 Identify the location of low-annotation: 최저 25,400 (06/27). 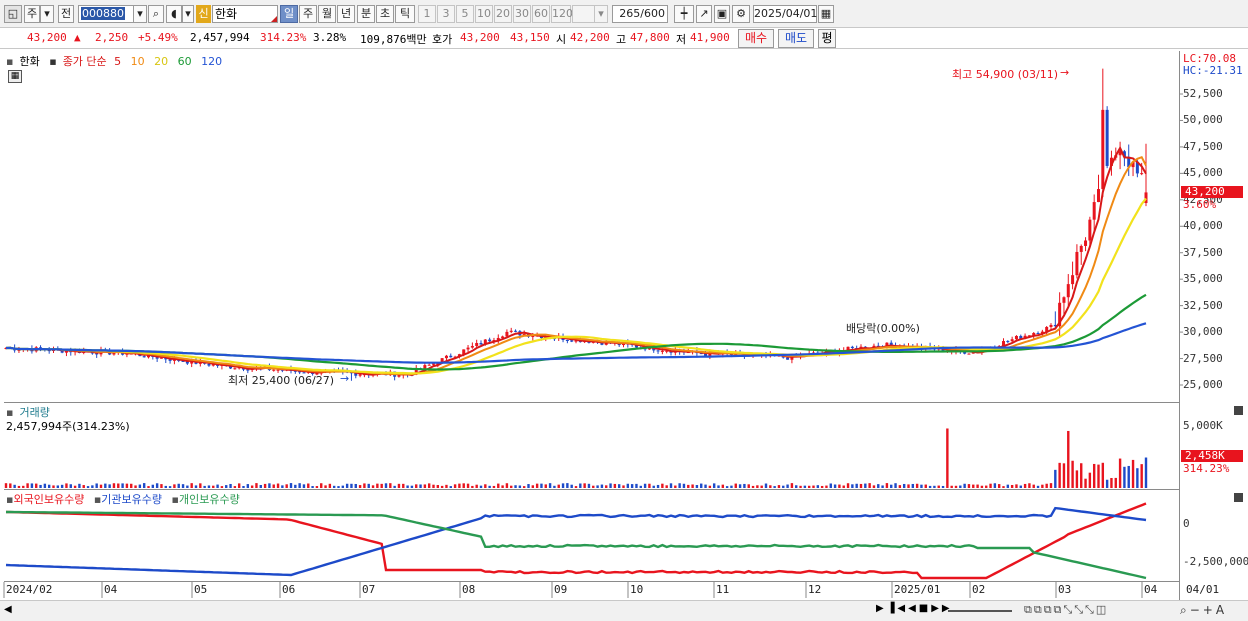
(281, 380).